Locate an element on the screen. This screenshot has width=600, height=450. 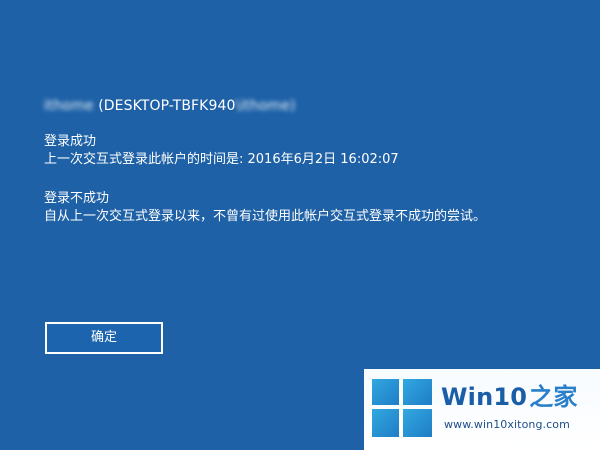
windows-logo-icon is located at coordinates (402, 408).